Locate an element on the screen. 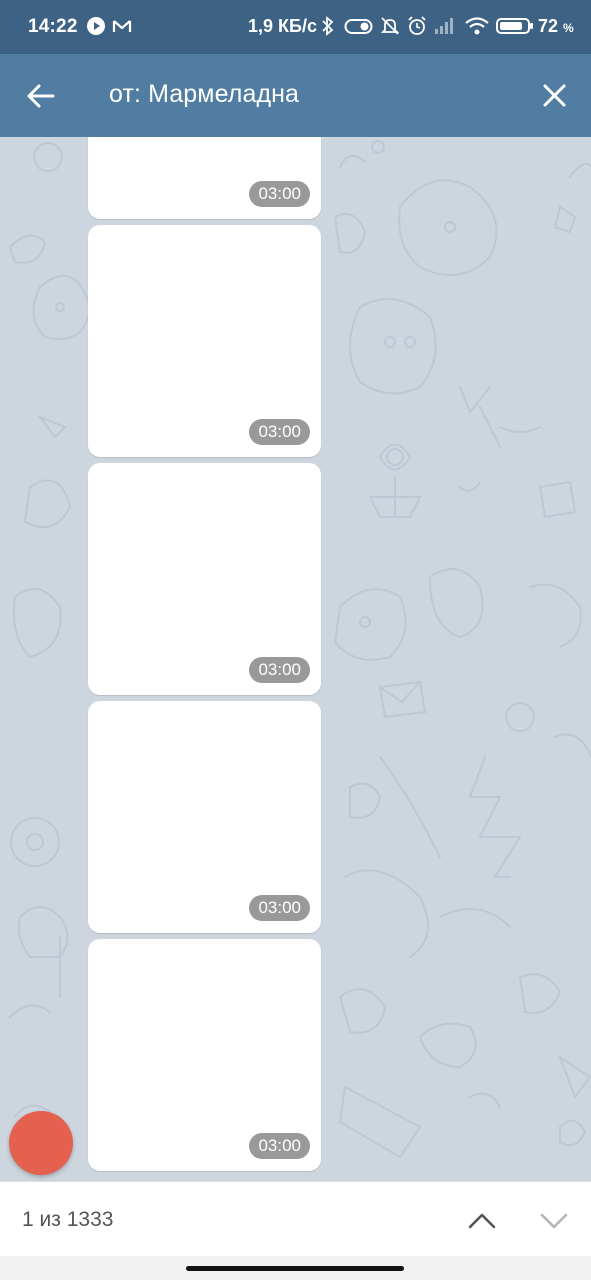 This screenshot has height=1280, width=591. alarm-icon is located at coordinates (417, 28).